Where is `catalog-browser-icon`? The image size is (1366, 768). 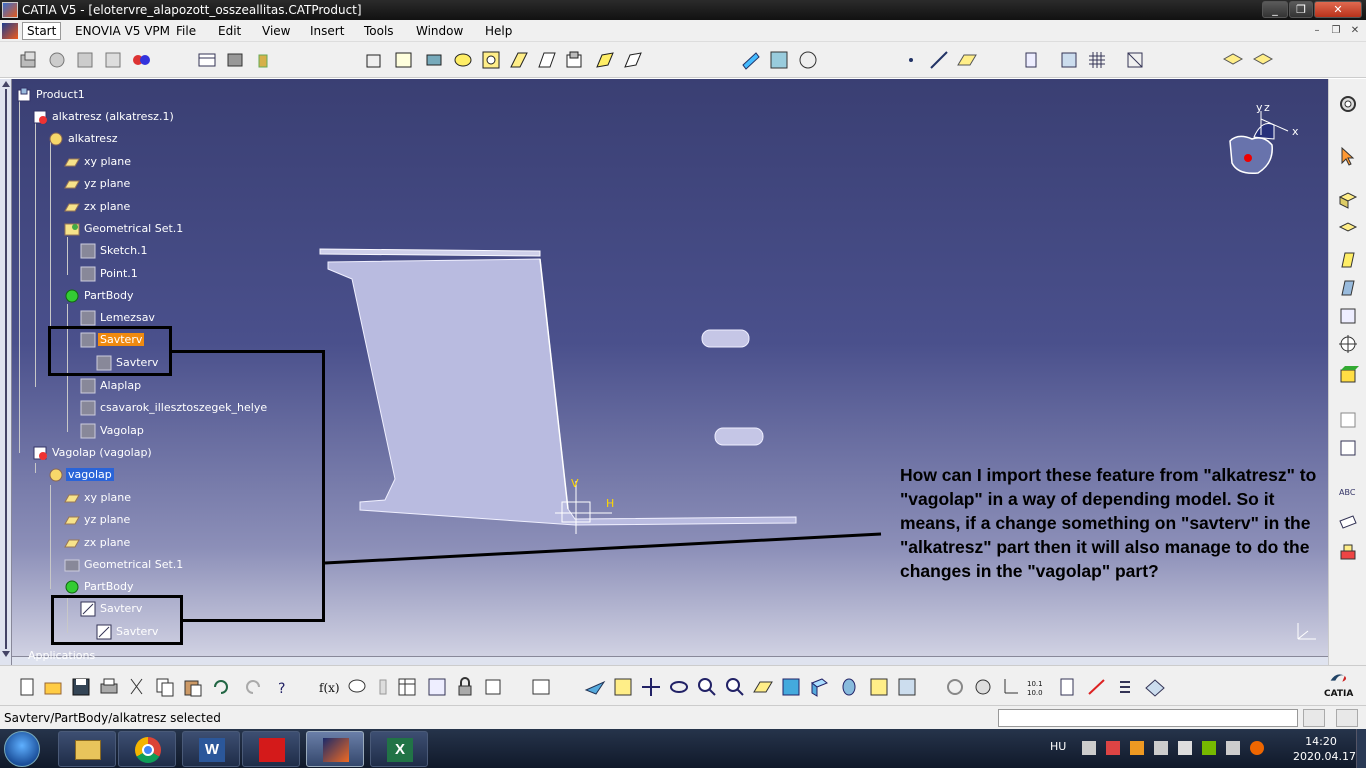
catalog-browser-icon is located at coordinates (437, 687).